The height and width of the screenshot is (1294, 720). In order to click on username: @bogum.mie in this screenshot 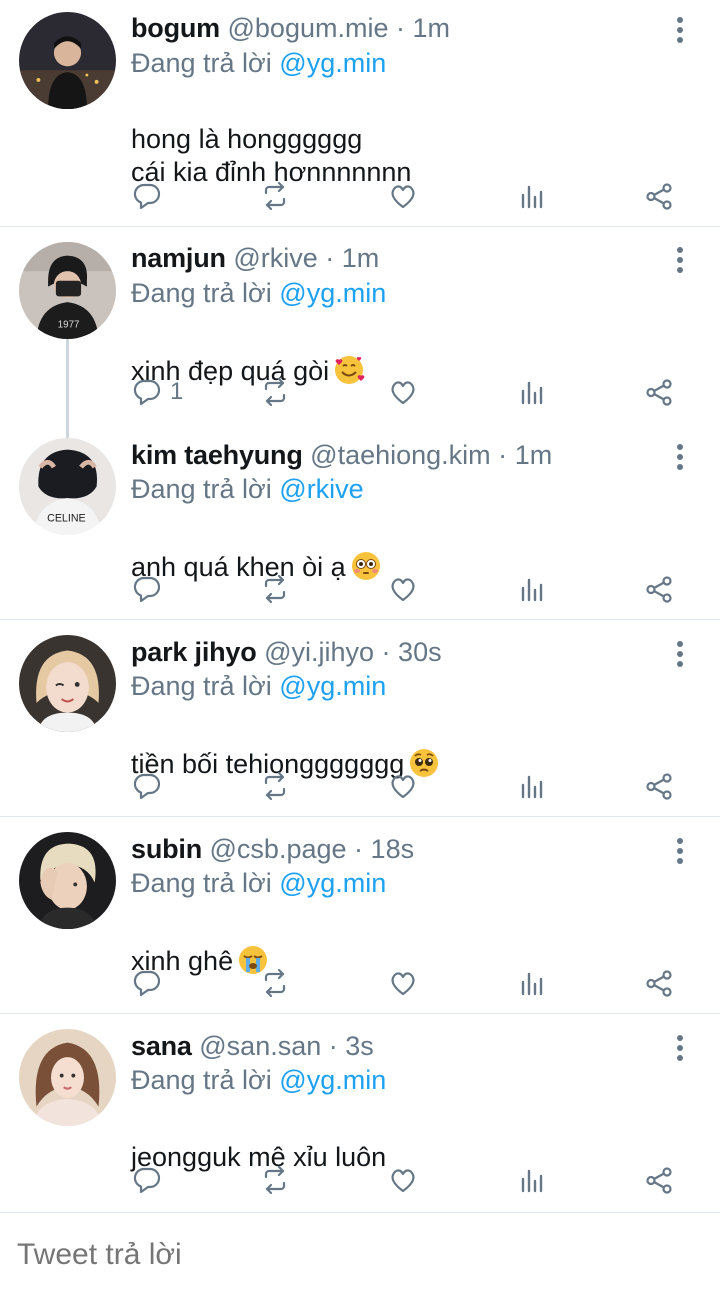, I will do `click(308, 28)`.